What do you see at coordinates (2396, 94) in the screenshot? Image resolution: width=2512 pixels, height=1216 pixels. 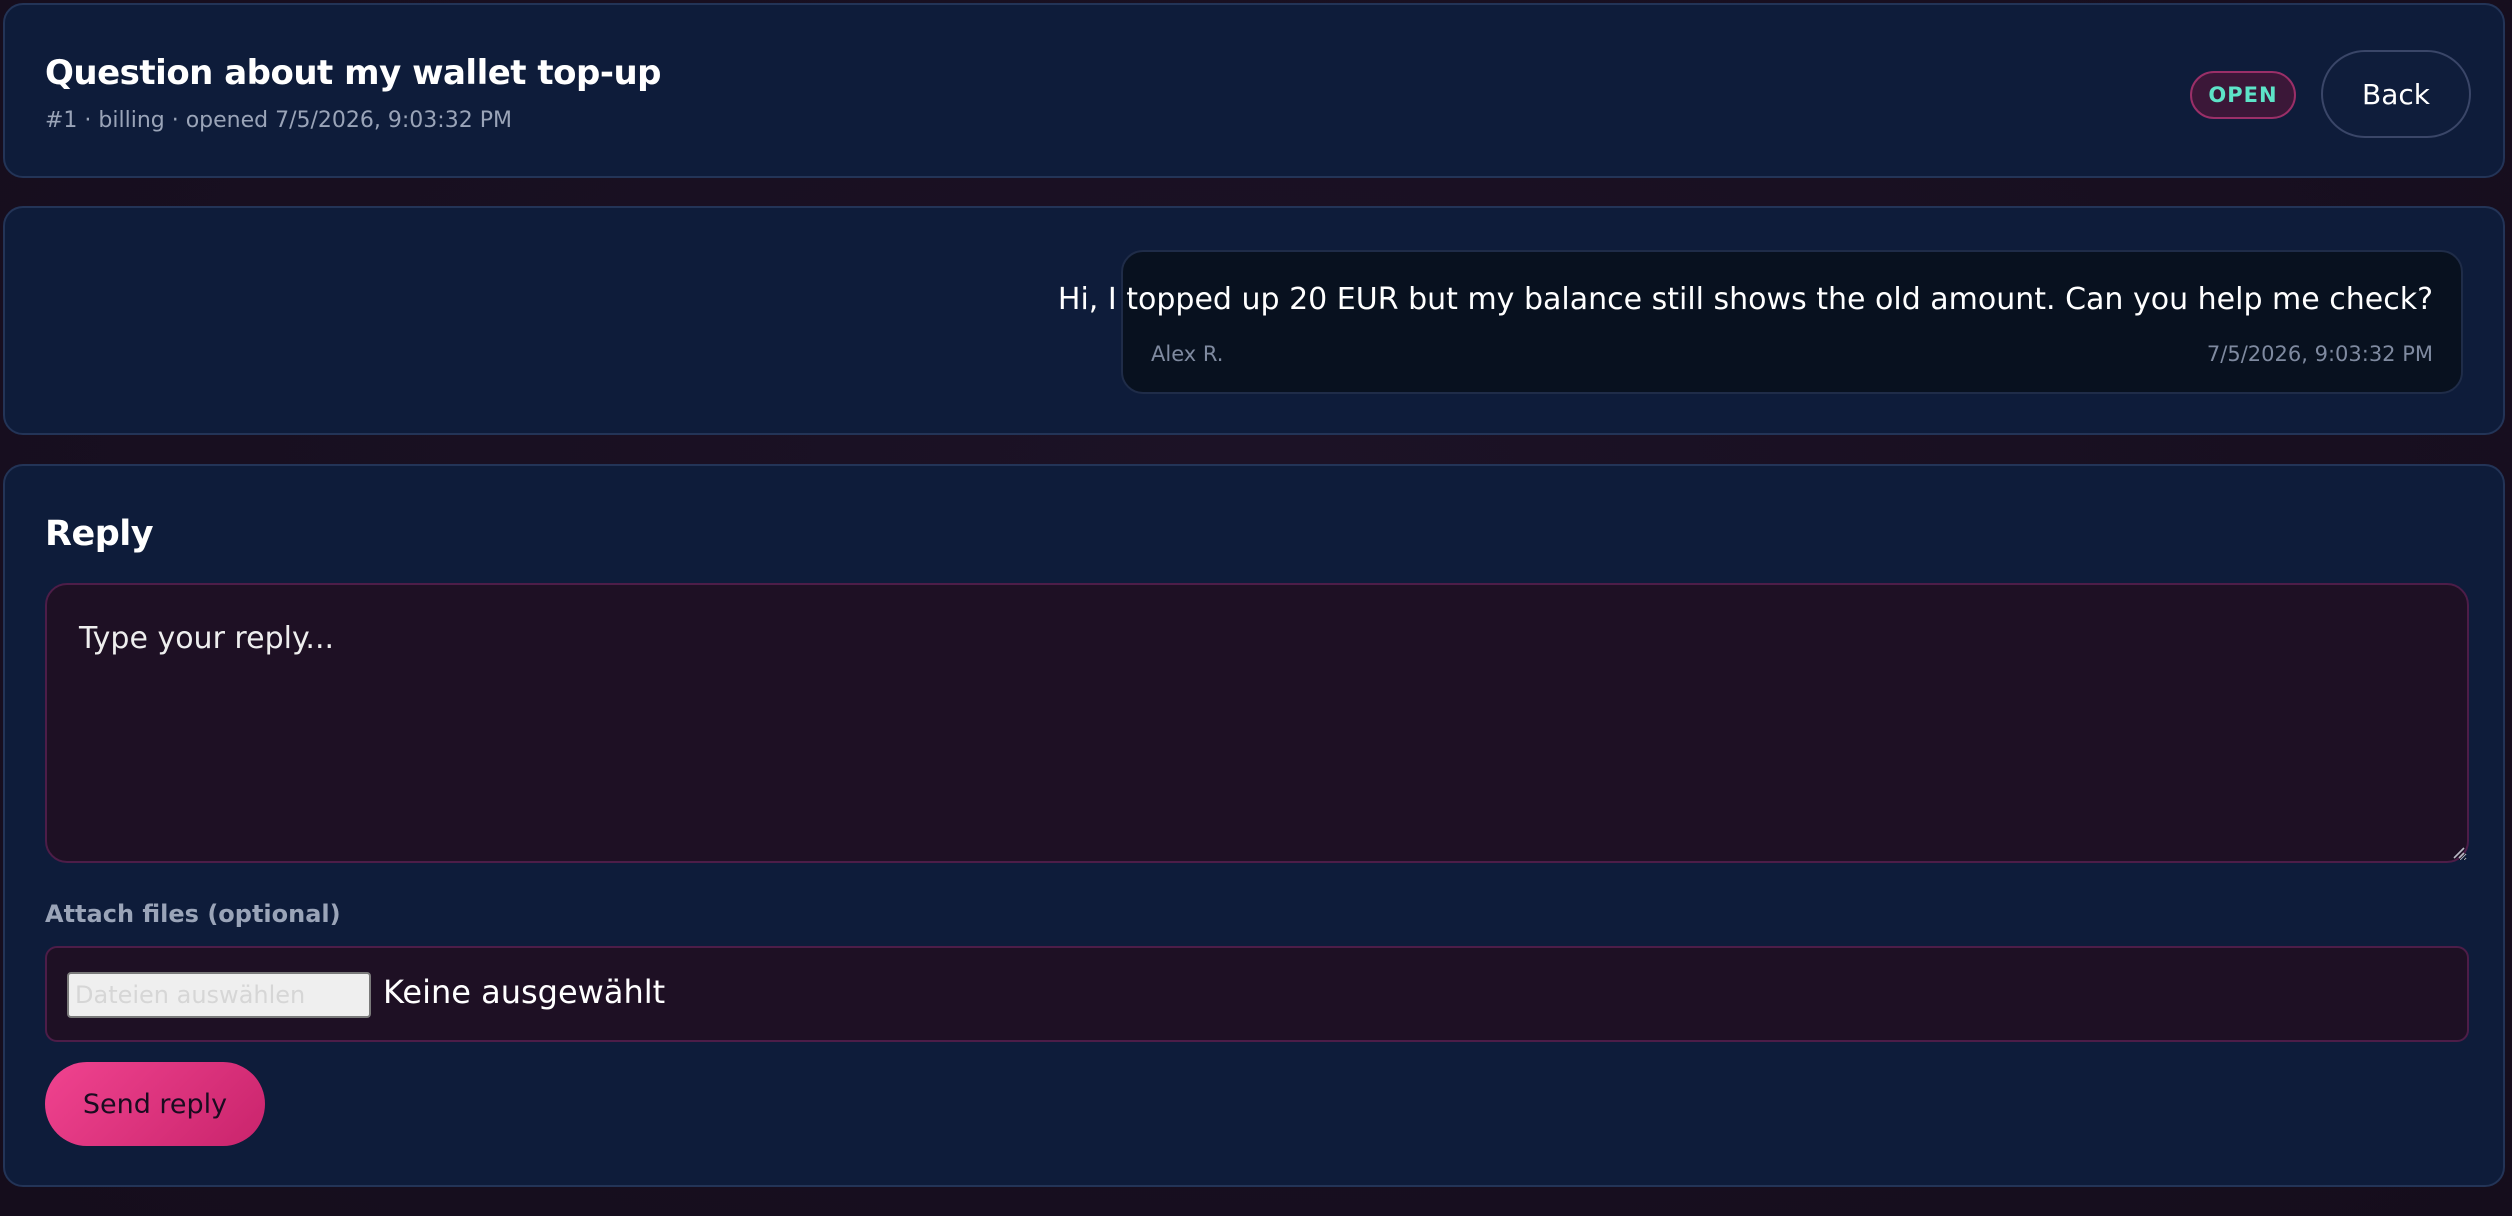 I see `back-button: Back` at bounding box center [2396, 94].